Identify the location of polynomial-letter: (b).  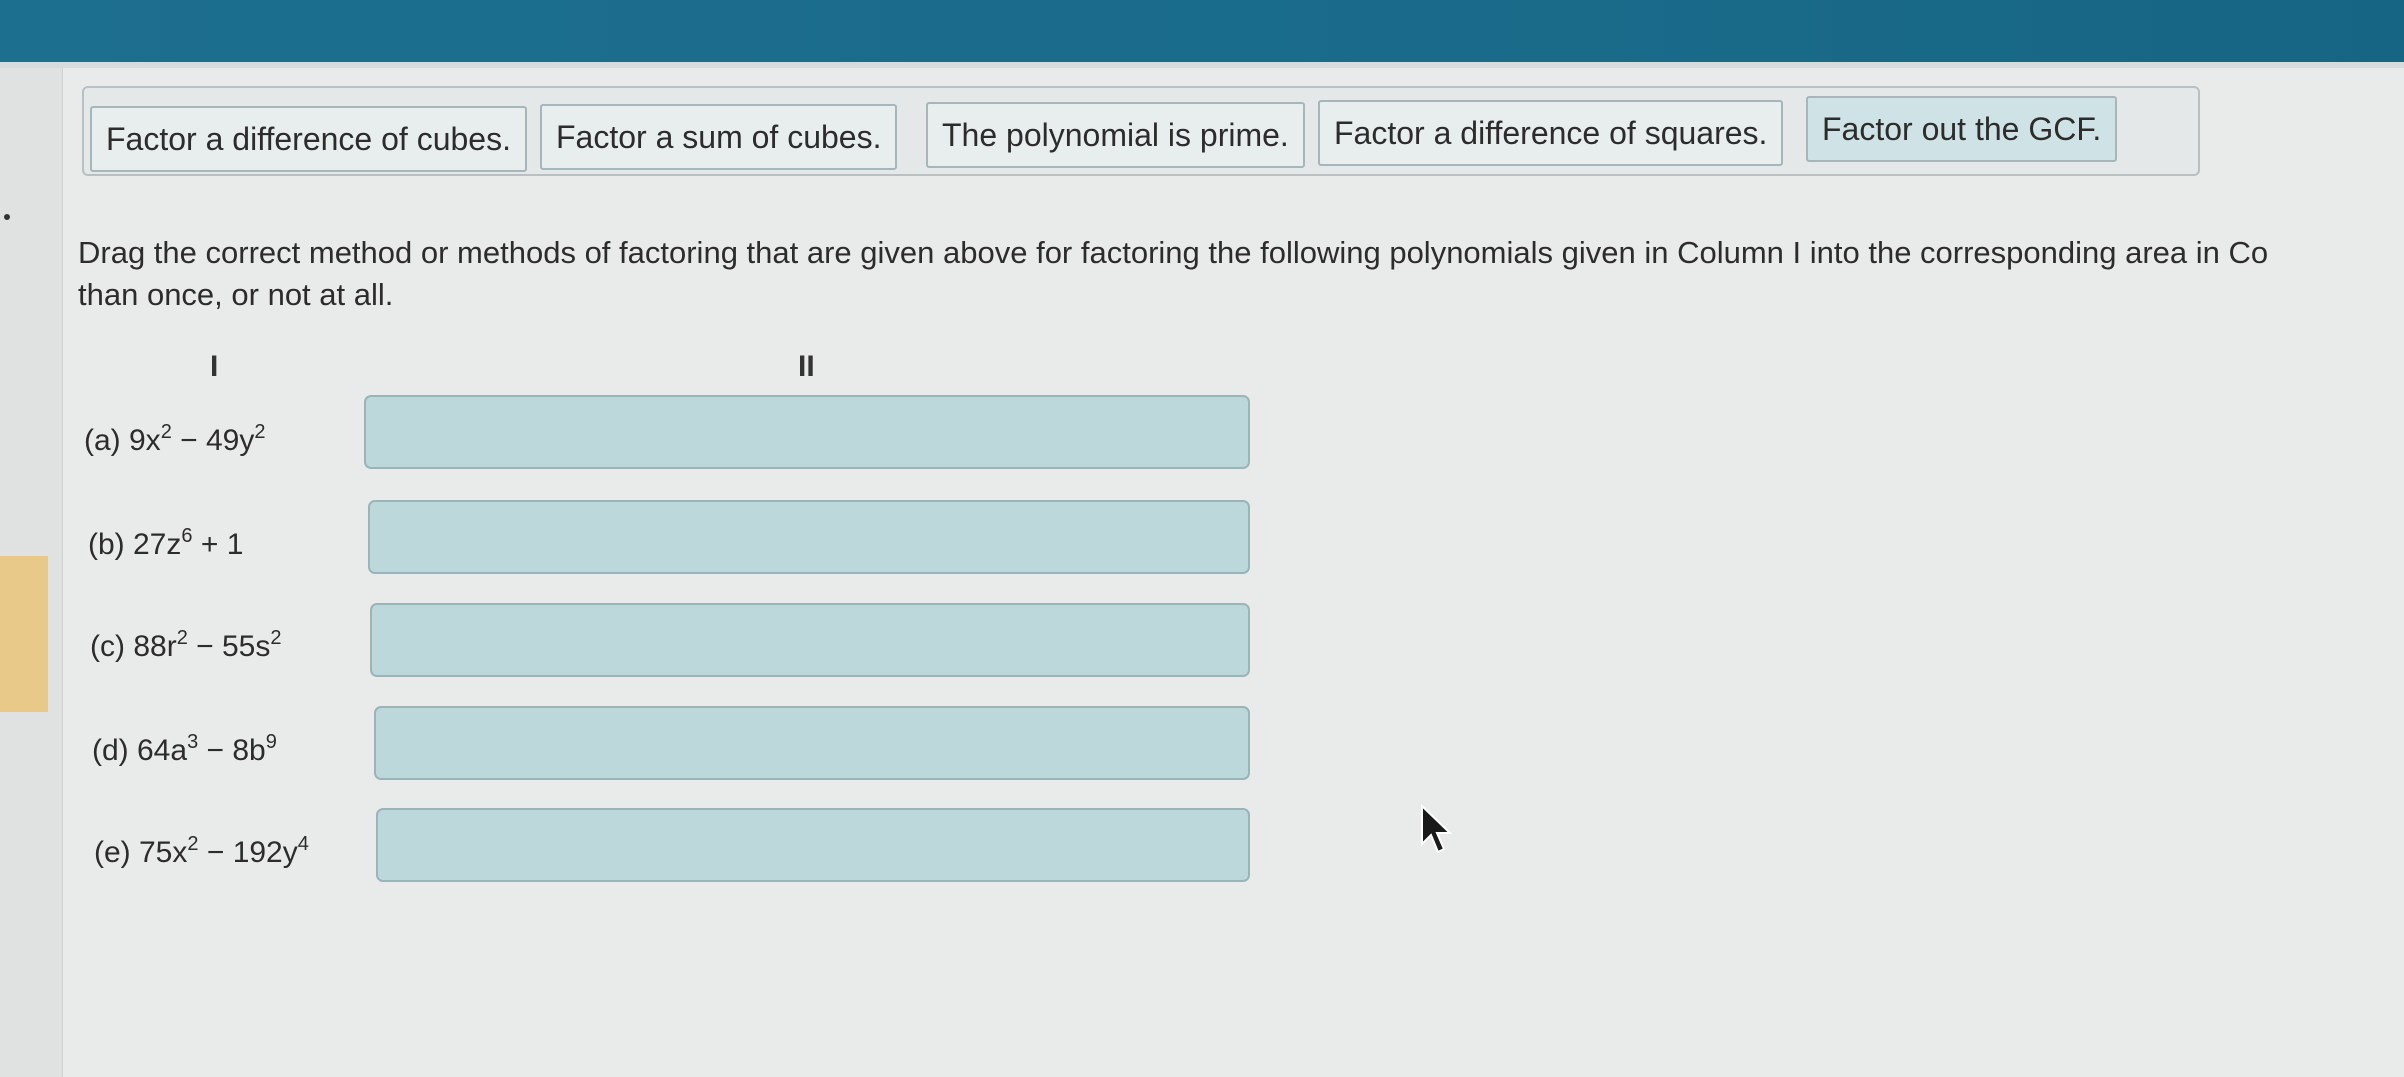
(110, 544).